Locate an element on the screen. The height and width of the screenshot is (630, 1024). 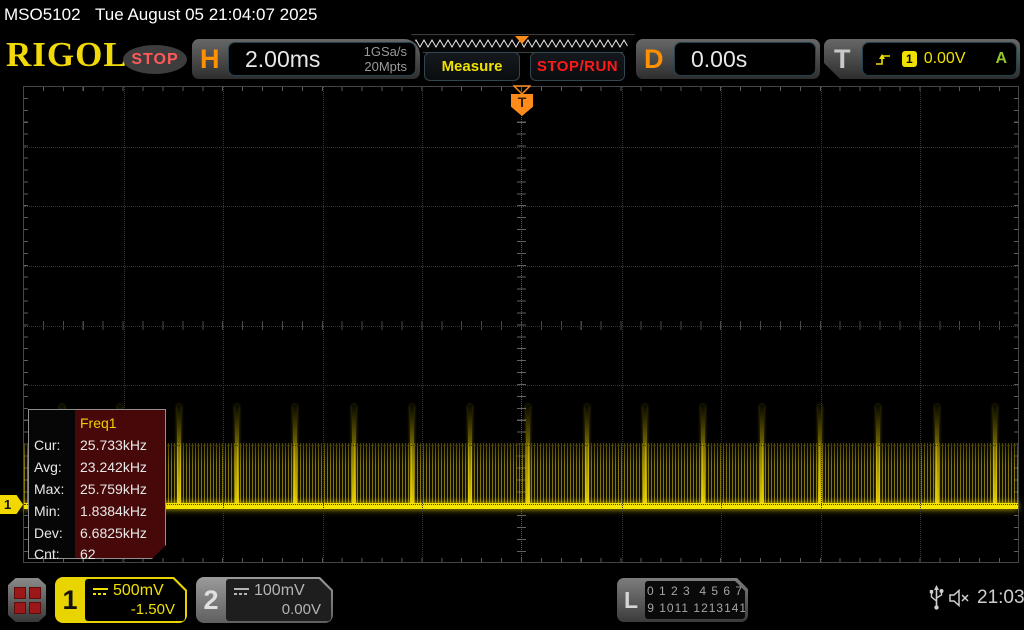
meas-label-max: Max: is located at coordinates (49, 489).